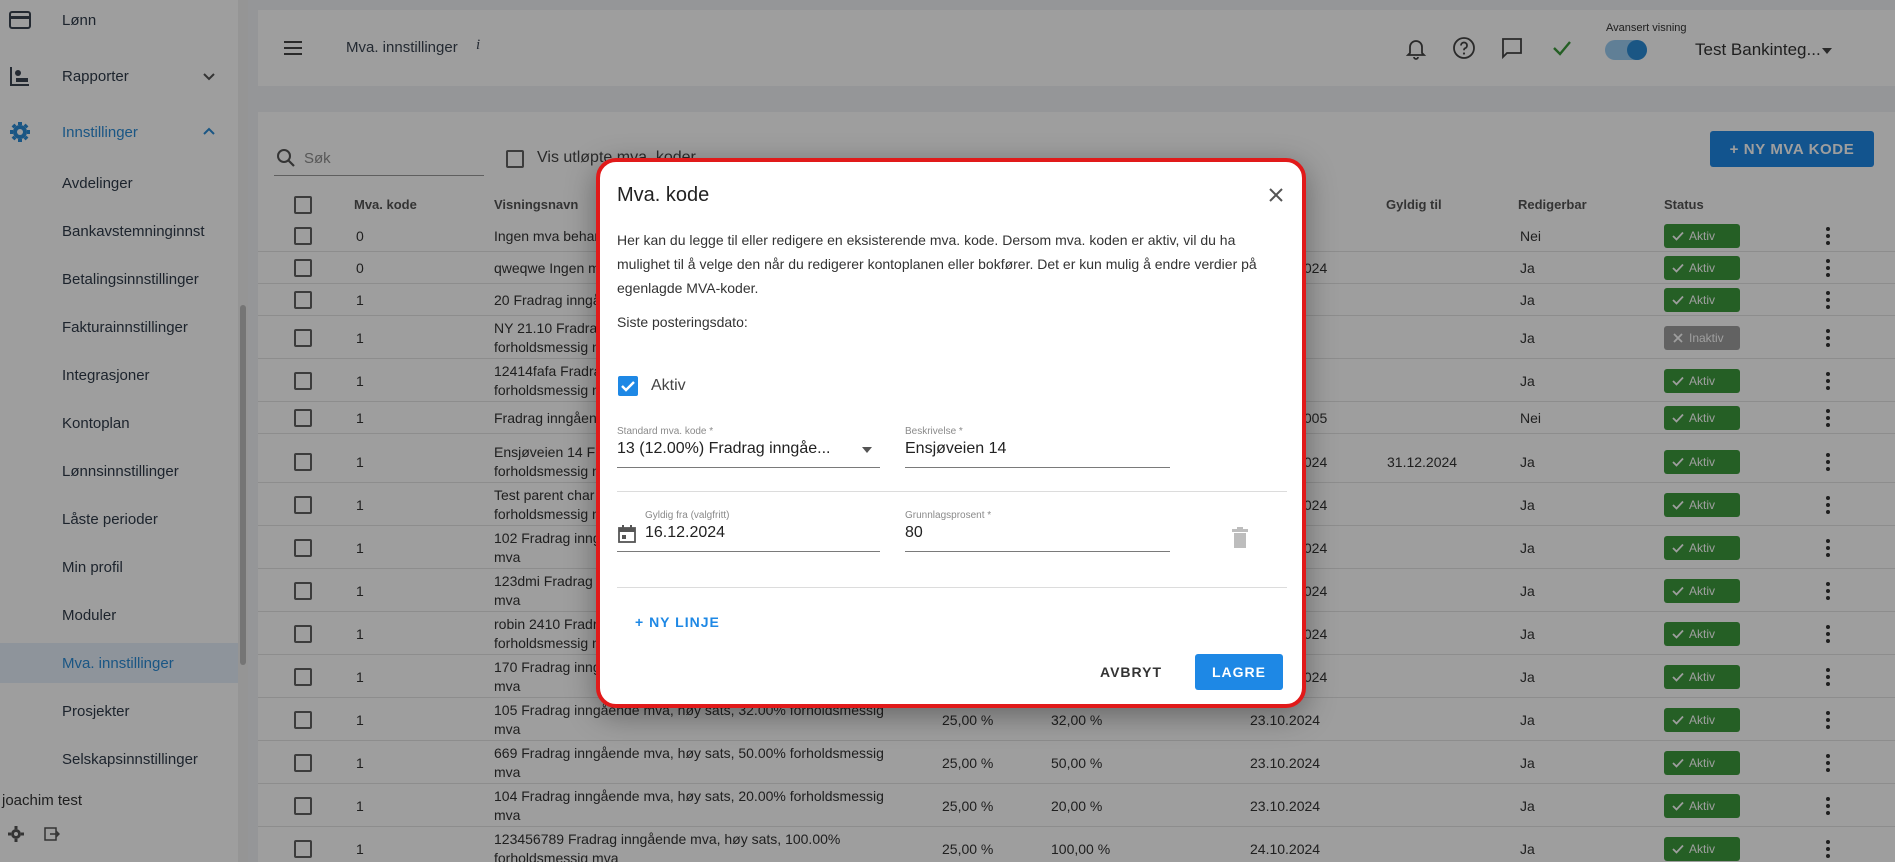 The image size is (1895, 862). I want to click on cancel-button: AVBRYT, so click(1131, 672).